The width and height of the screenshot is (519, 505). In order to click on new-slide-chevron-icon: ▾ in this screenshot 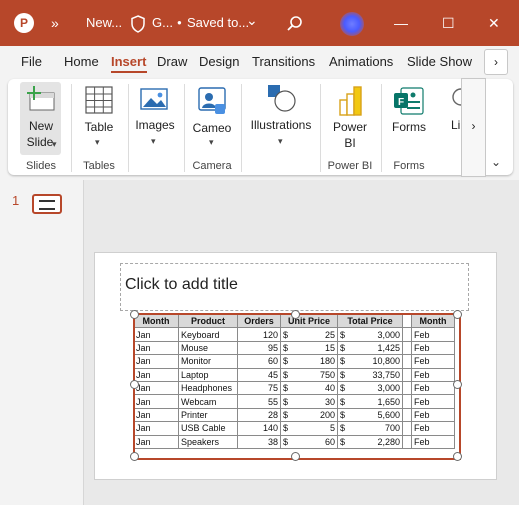, I will do `click(54, 144)`.